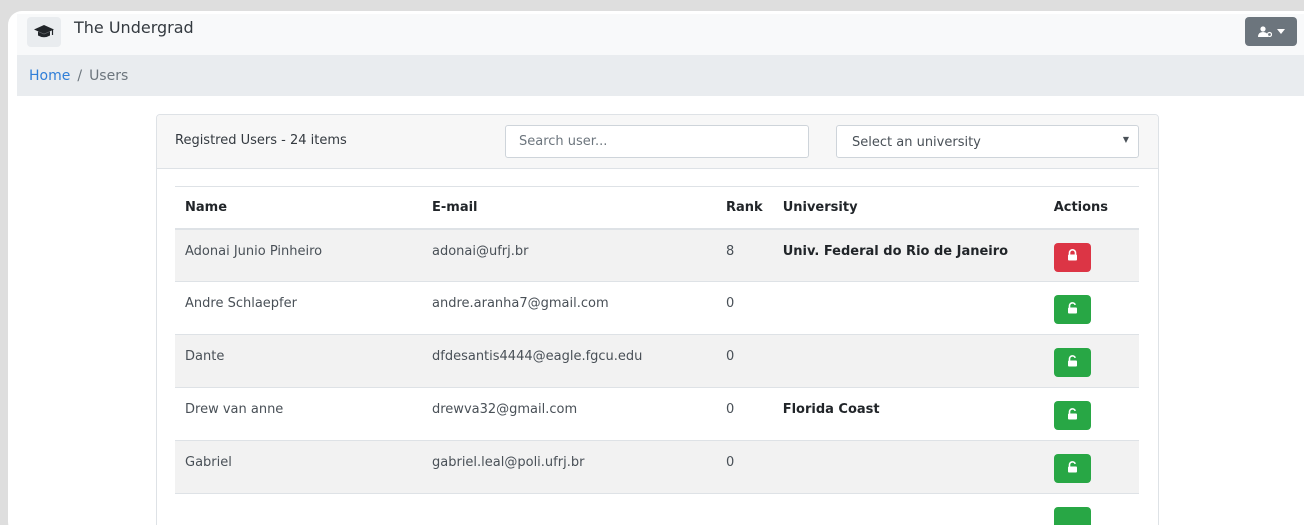  What do you see at coordinates (109, 75) in the screenshot?
I see `breadcrumb-current: Users` at bounding box center [109, 75].